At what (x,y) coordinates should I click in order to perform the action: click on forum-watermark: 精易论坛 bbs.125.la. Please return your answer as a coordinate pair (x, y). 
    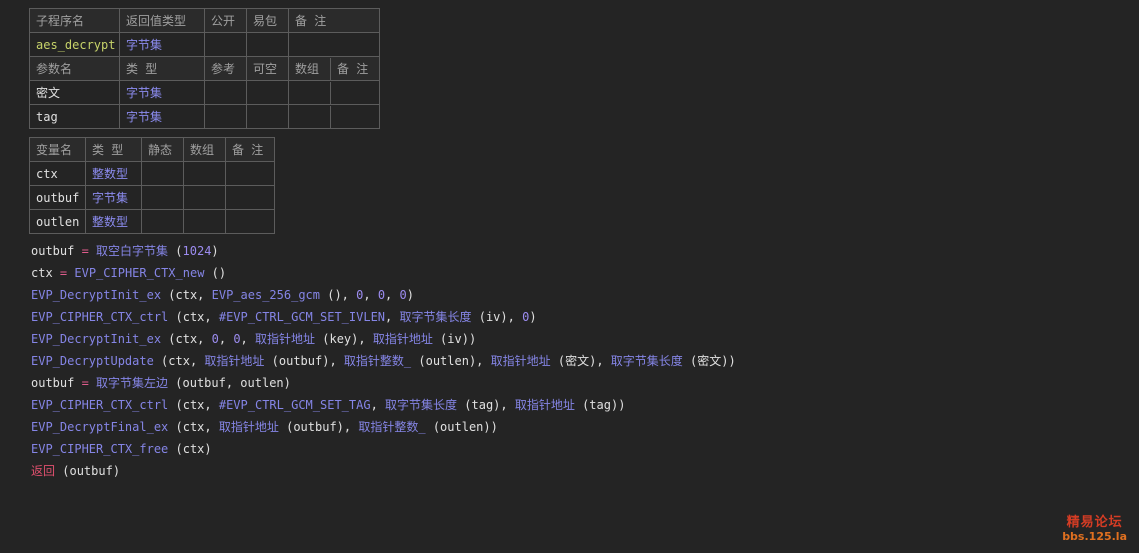
    Looking at the image, I should click on (1094, 530).